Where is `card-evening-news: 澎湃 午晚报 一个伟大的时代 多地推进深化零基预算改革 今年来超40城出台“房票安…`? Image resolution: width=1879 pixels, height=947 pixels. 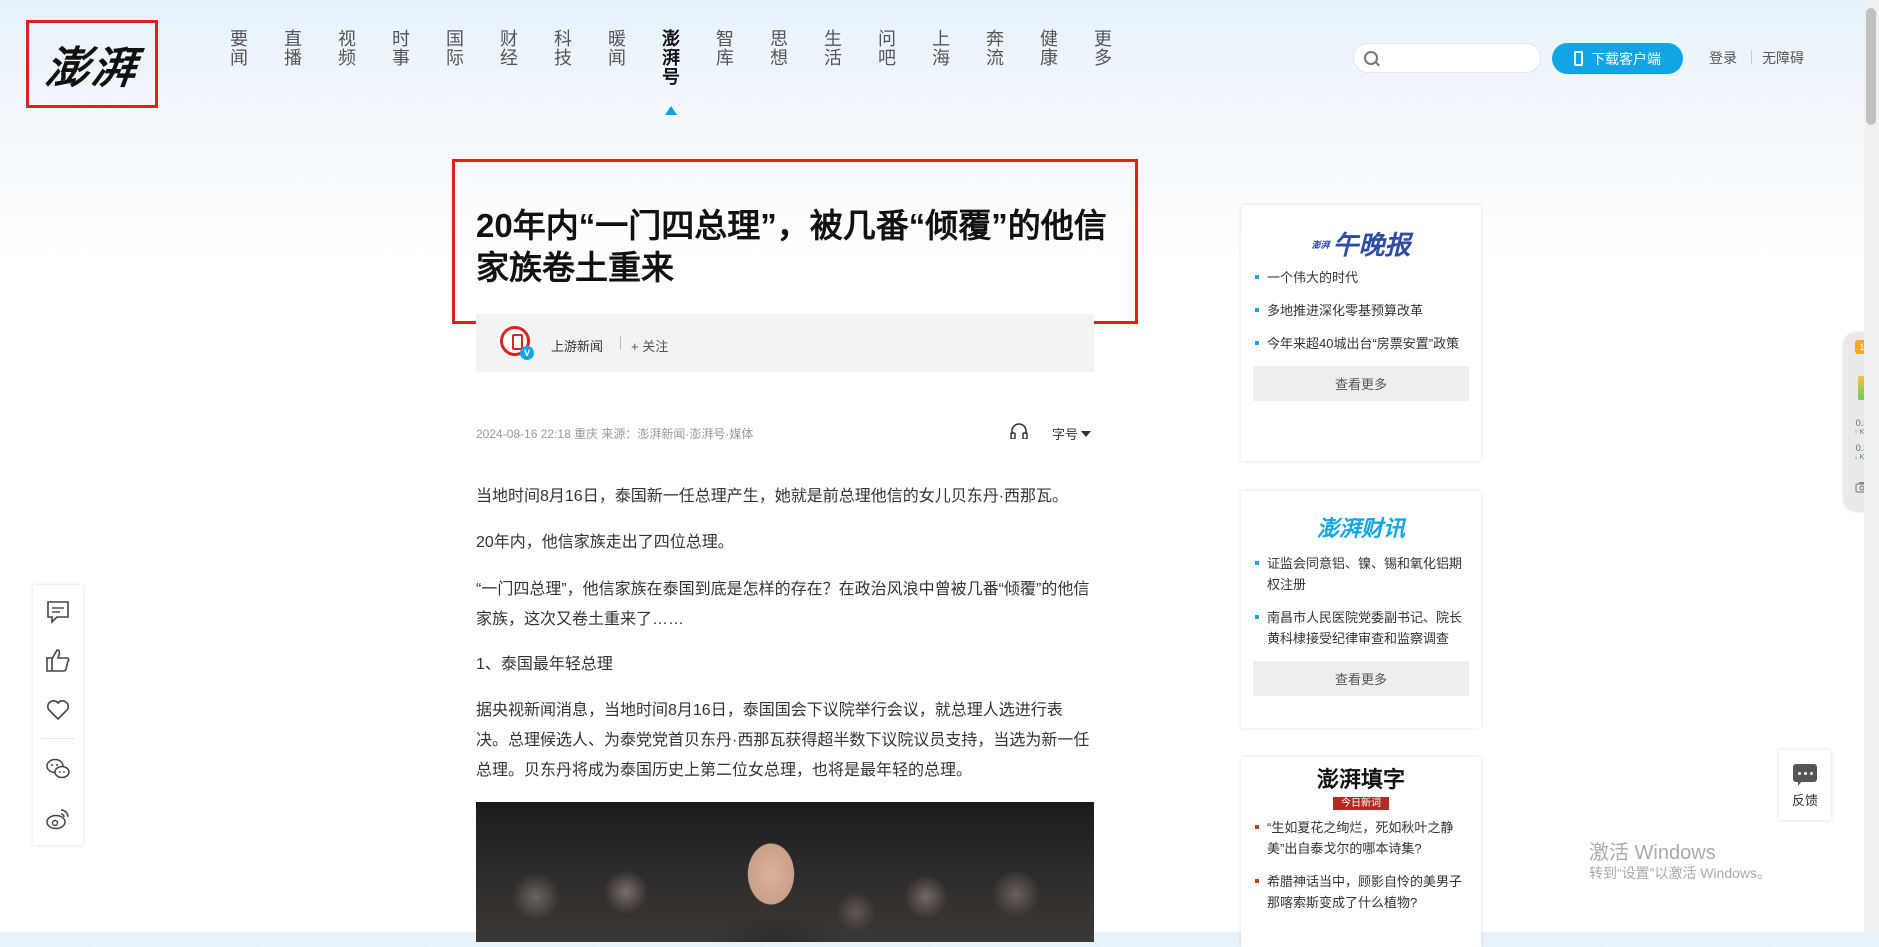
card-evening-news: 澎湃 午晚报 一个伟大的时代 多地推进深化零基预算改革 今年来超40城出台“房票安… is located at coordinates (1361, 333).